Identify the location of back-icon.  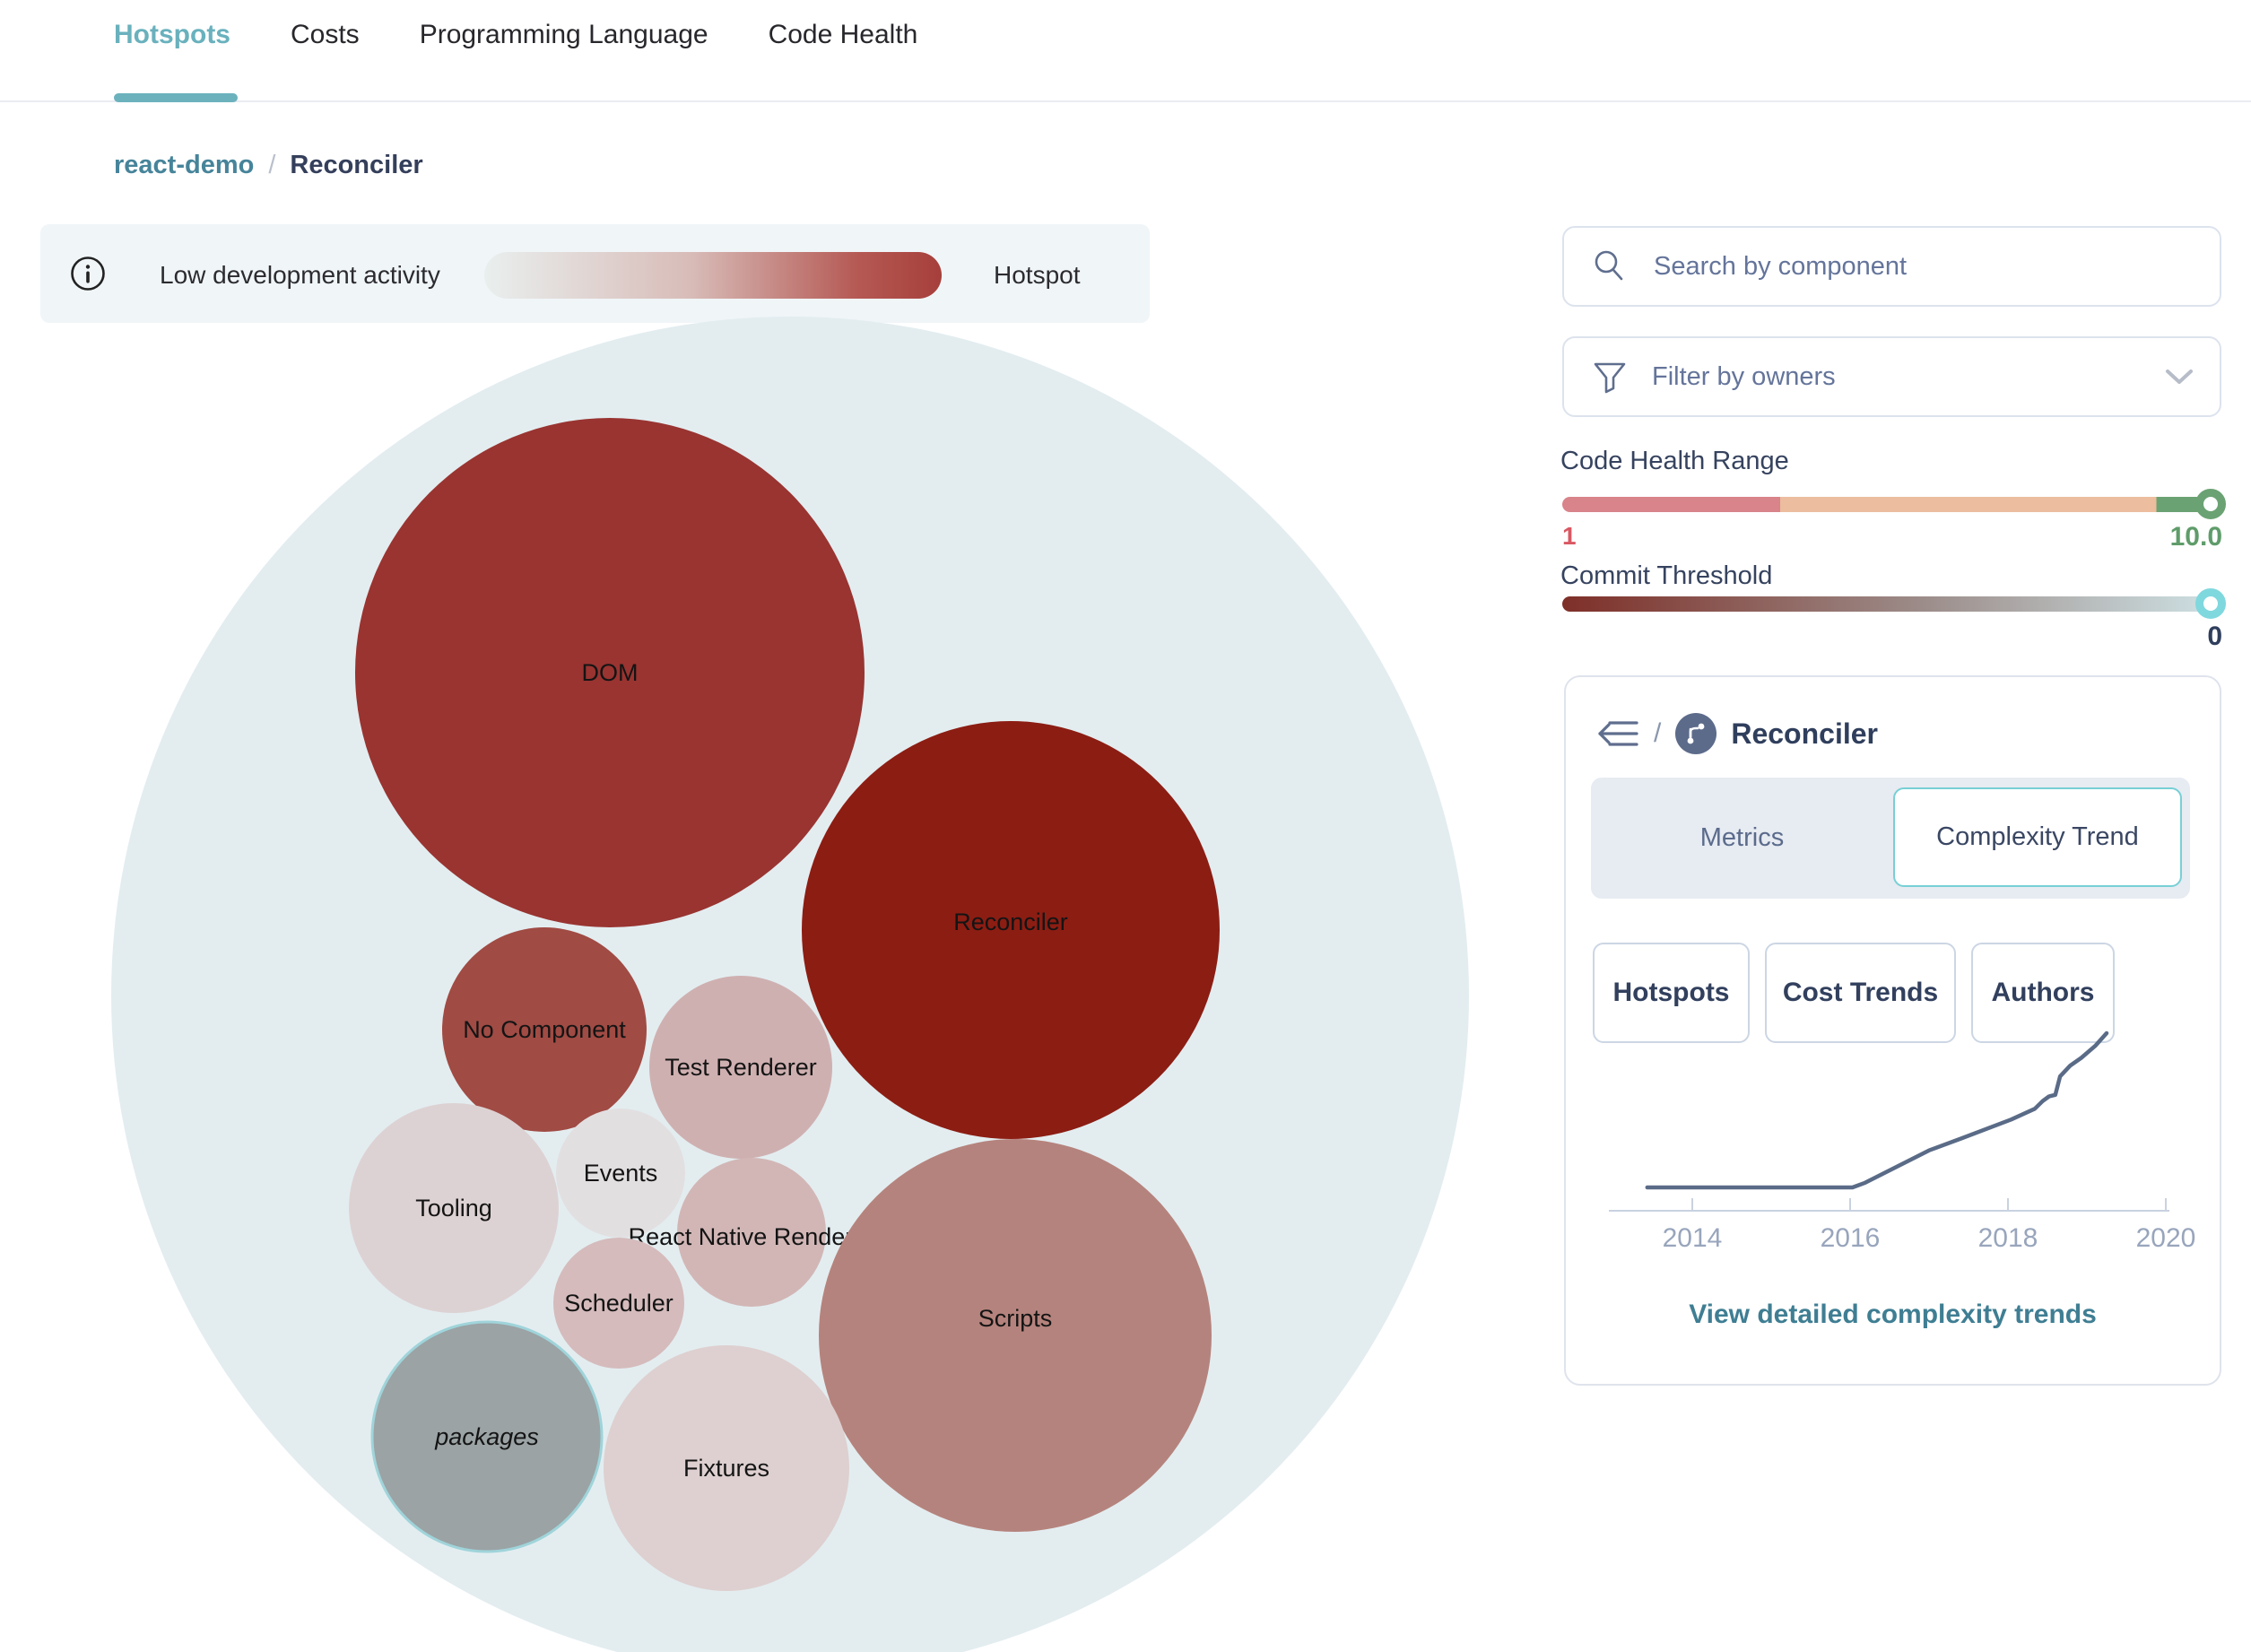
(1617, 733).